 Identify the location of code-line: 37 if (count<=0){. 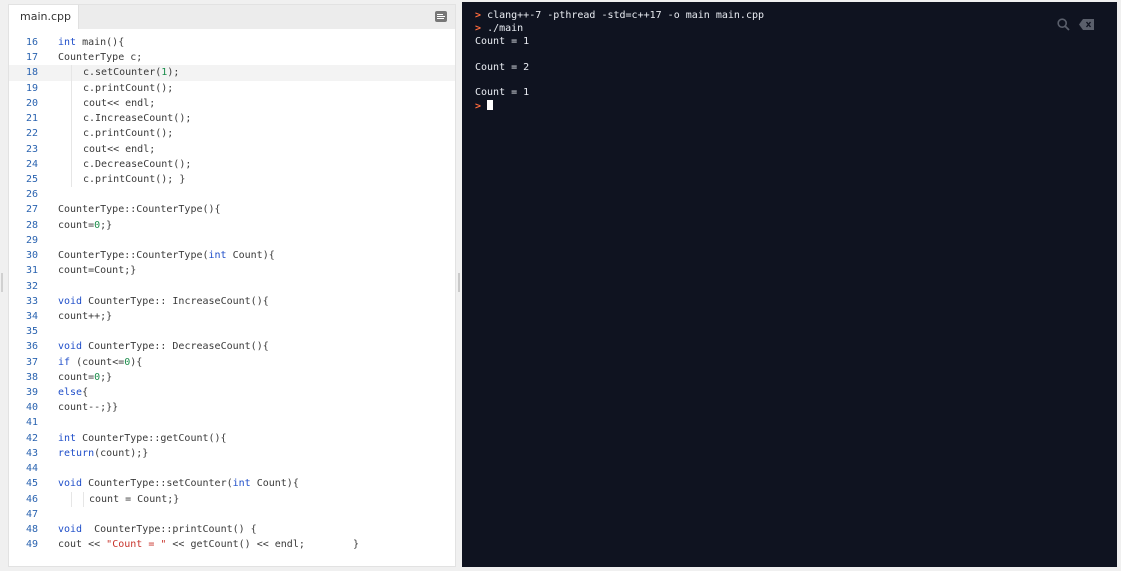
(232, 362).